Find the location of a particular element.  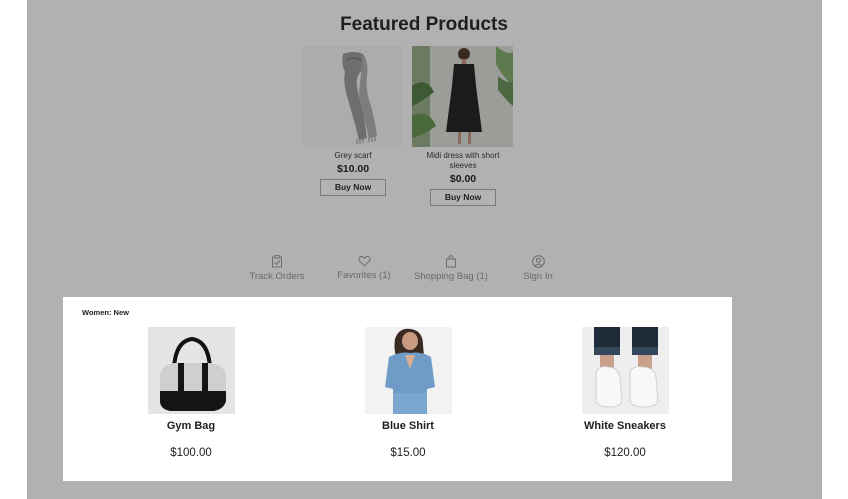

gym-bag-image is located at coordinates (191, 370).